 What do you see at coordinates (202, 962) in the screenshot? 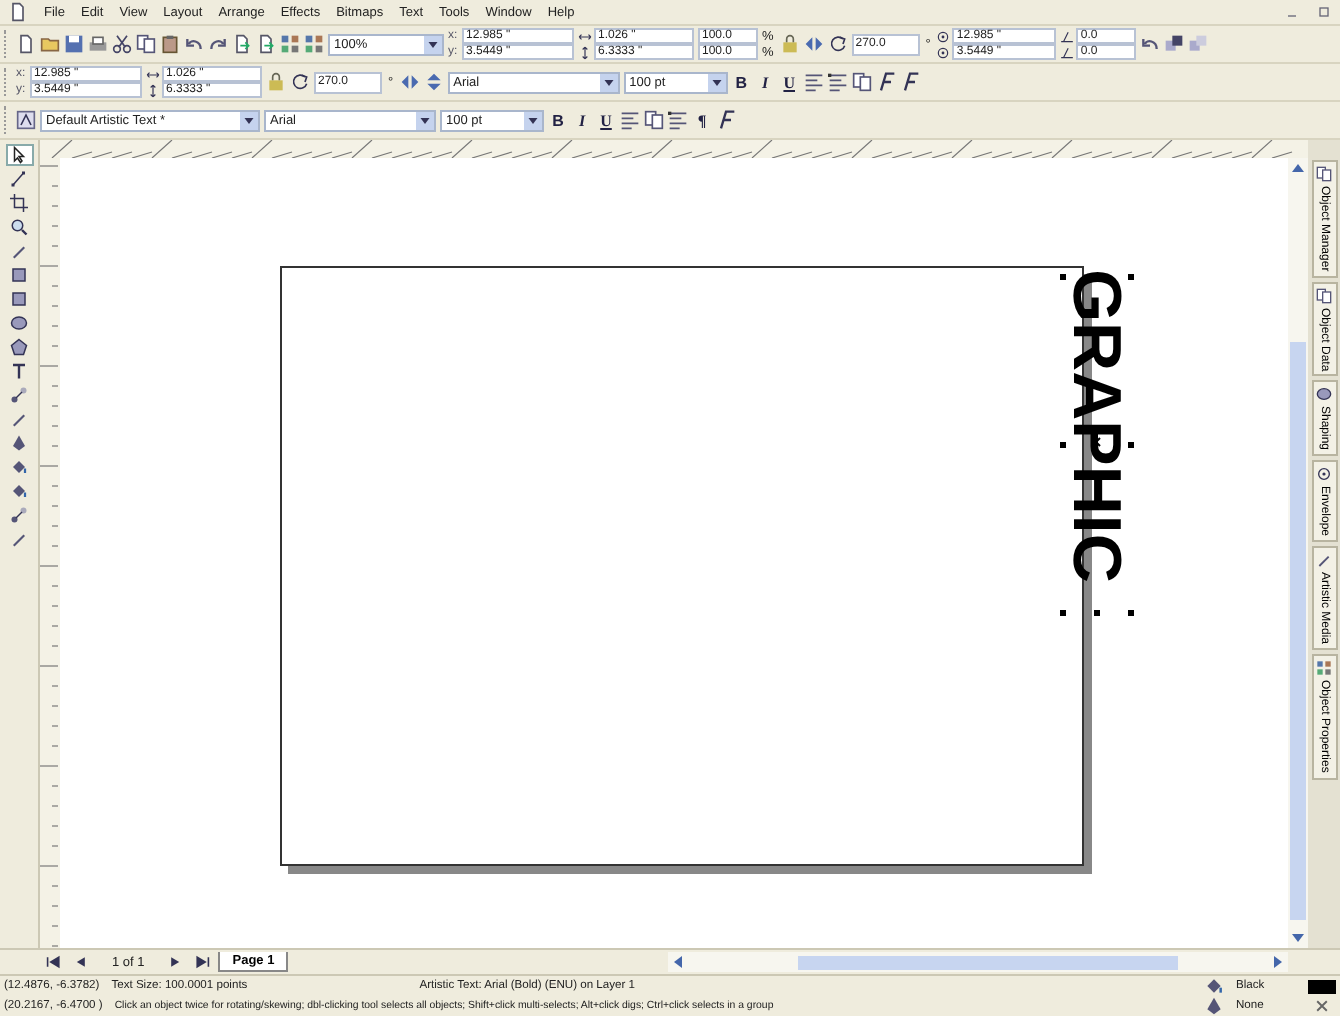
I see `last-page-icon` at bounding box center [202, 962].